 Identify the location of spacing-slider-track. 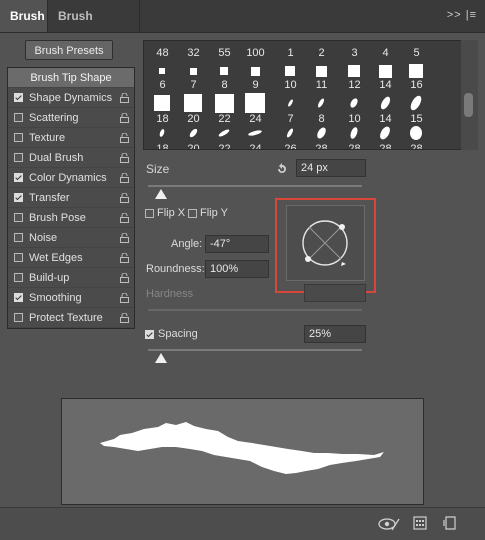
(255, 350).